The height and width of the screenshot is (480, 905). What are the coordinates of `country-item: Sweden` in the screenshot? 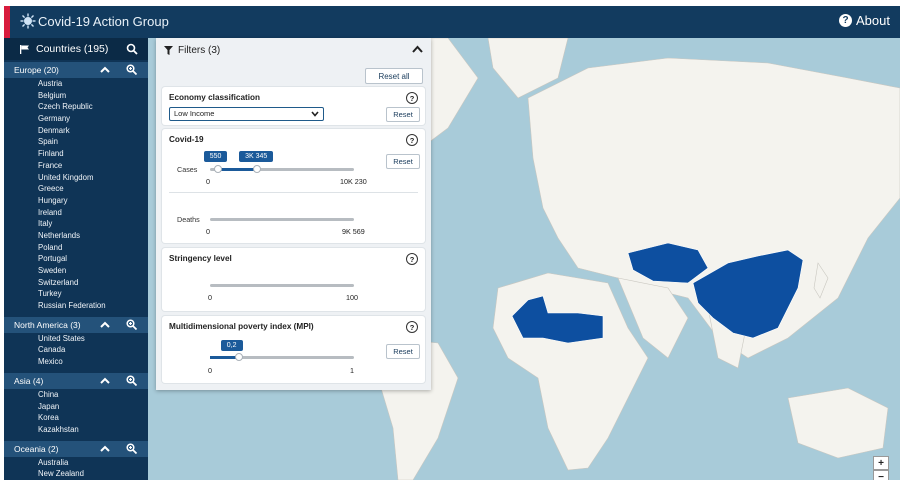 It's located at (76, 271).